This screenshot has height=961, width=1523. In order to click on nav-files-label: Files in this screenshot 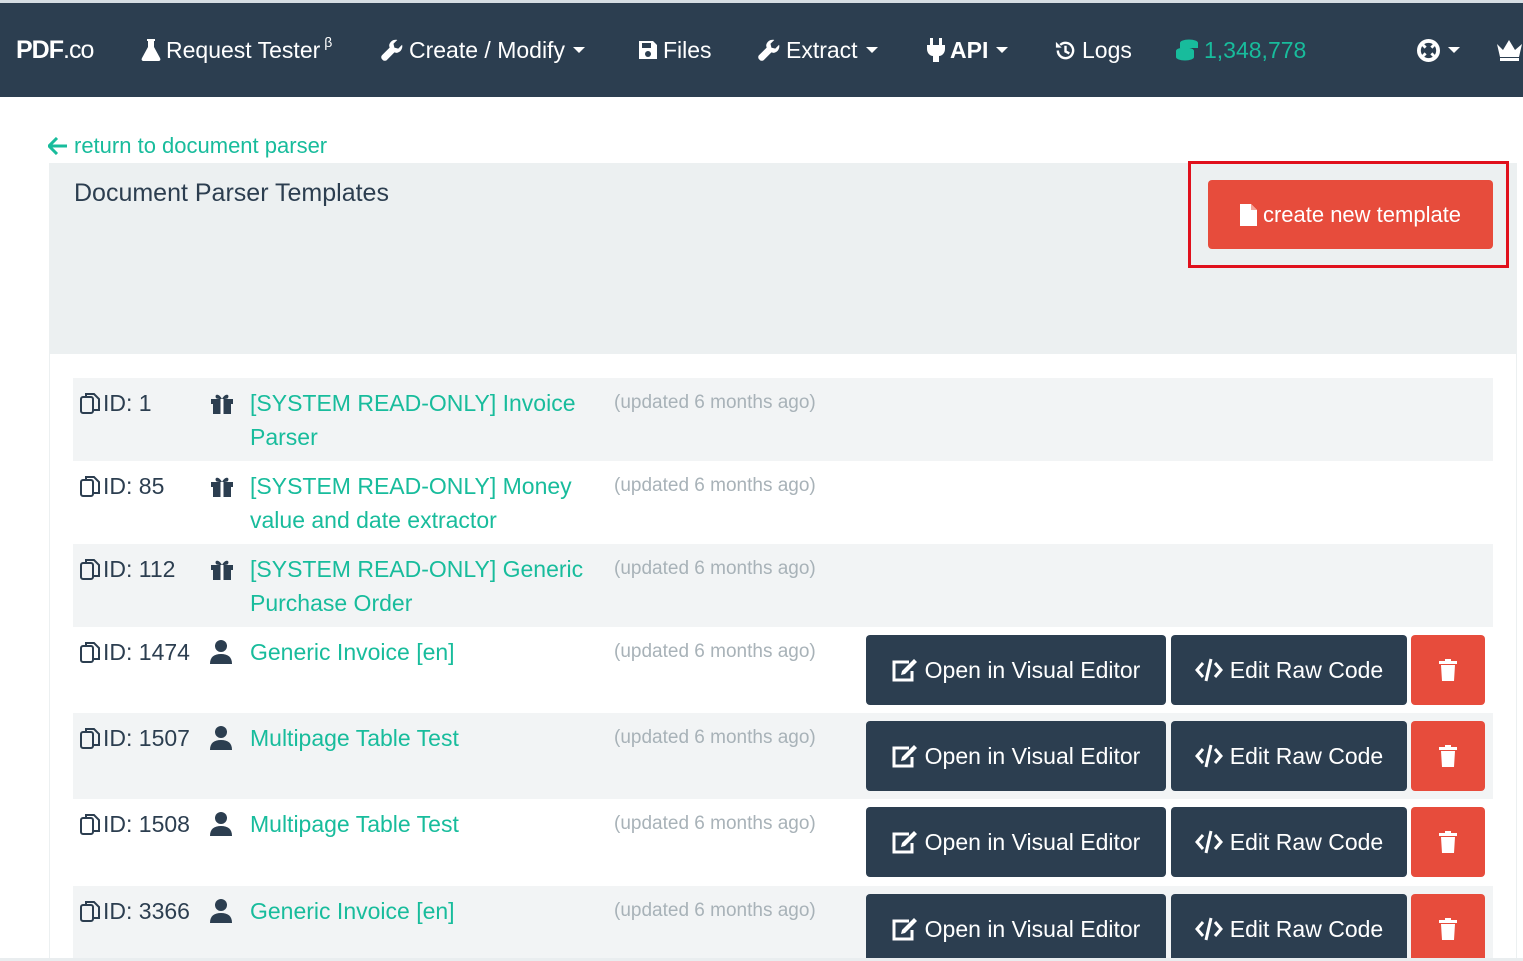, I will do `click(687, 49)`.